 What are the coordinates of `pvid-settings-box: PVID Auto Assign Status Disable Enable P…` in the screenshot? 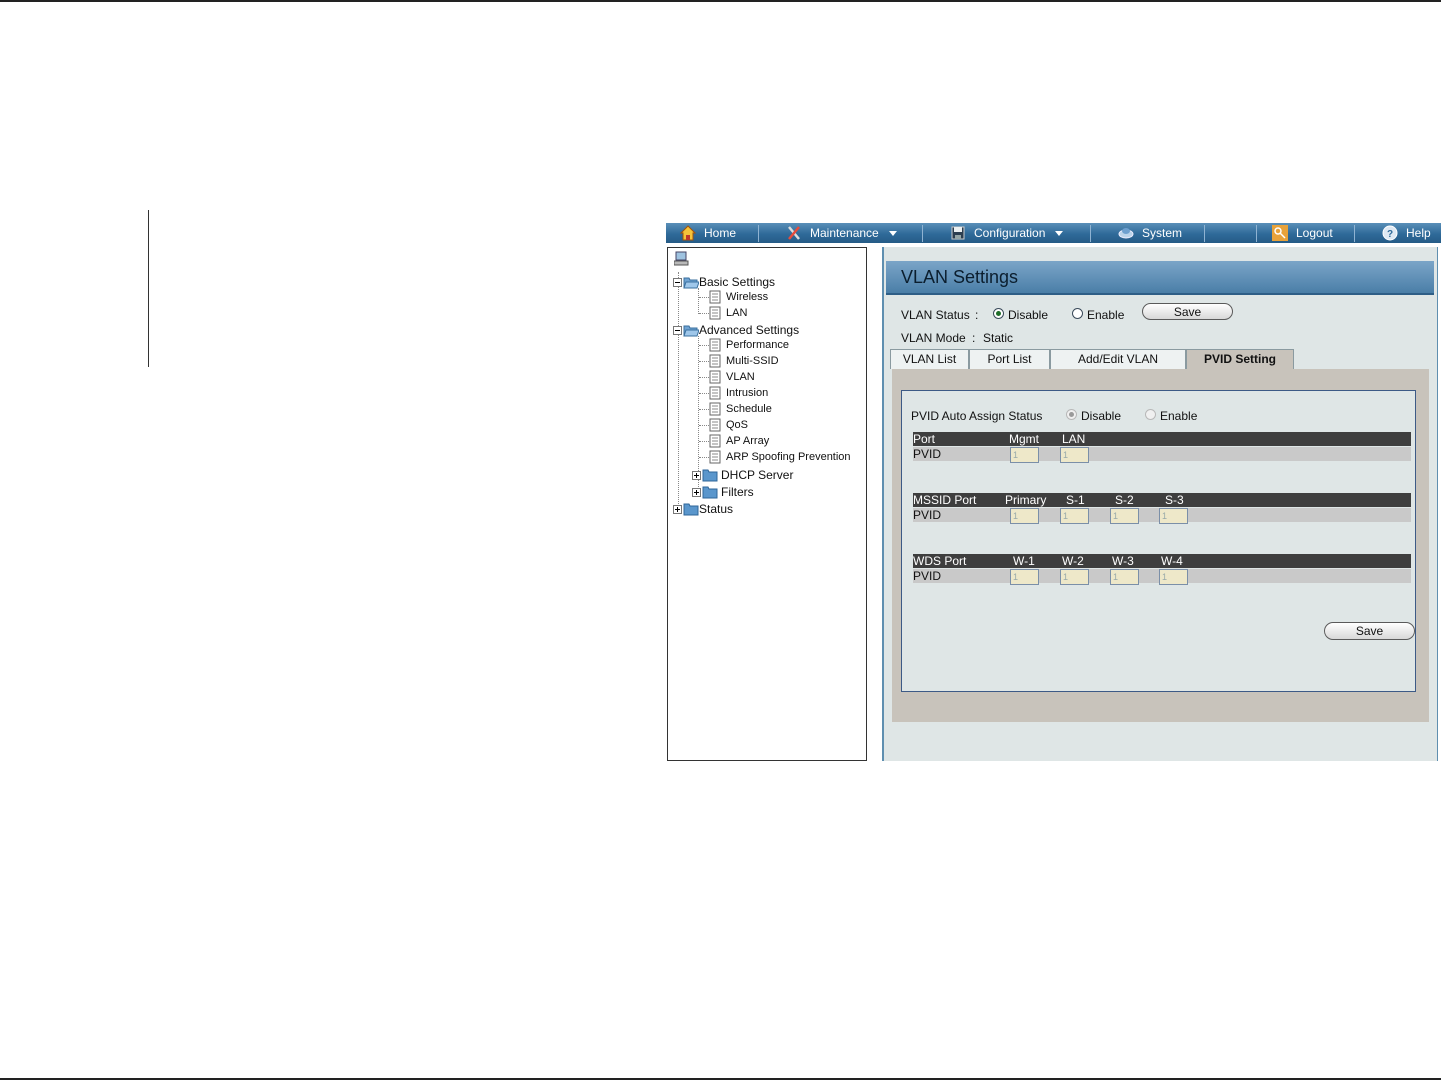 It's located at (1158, 541).